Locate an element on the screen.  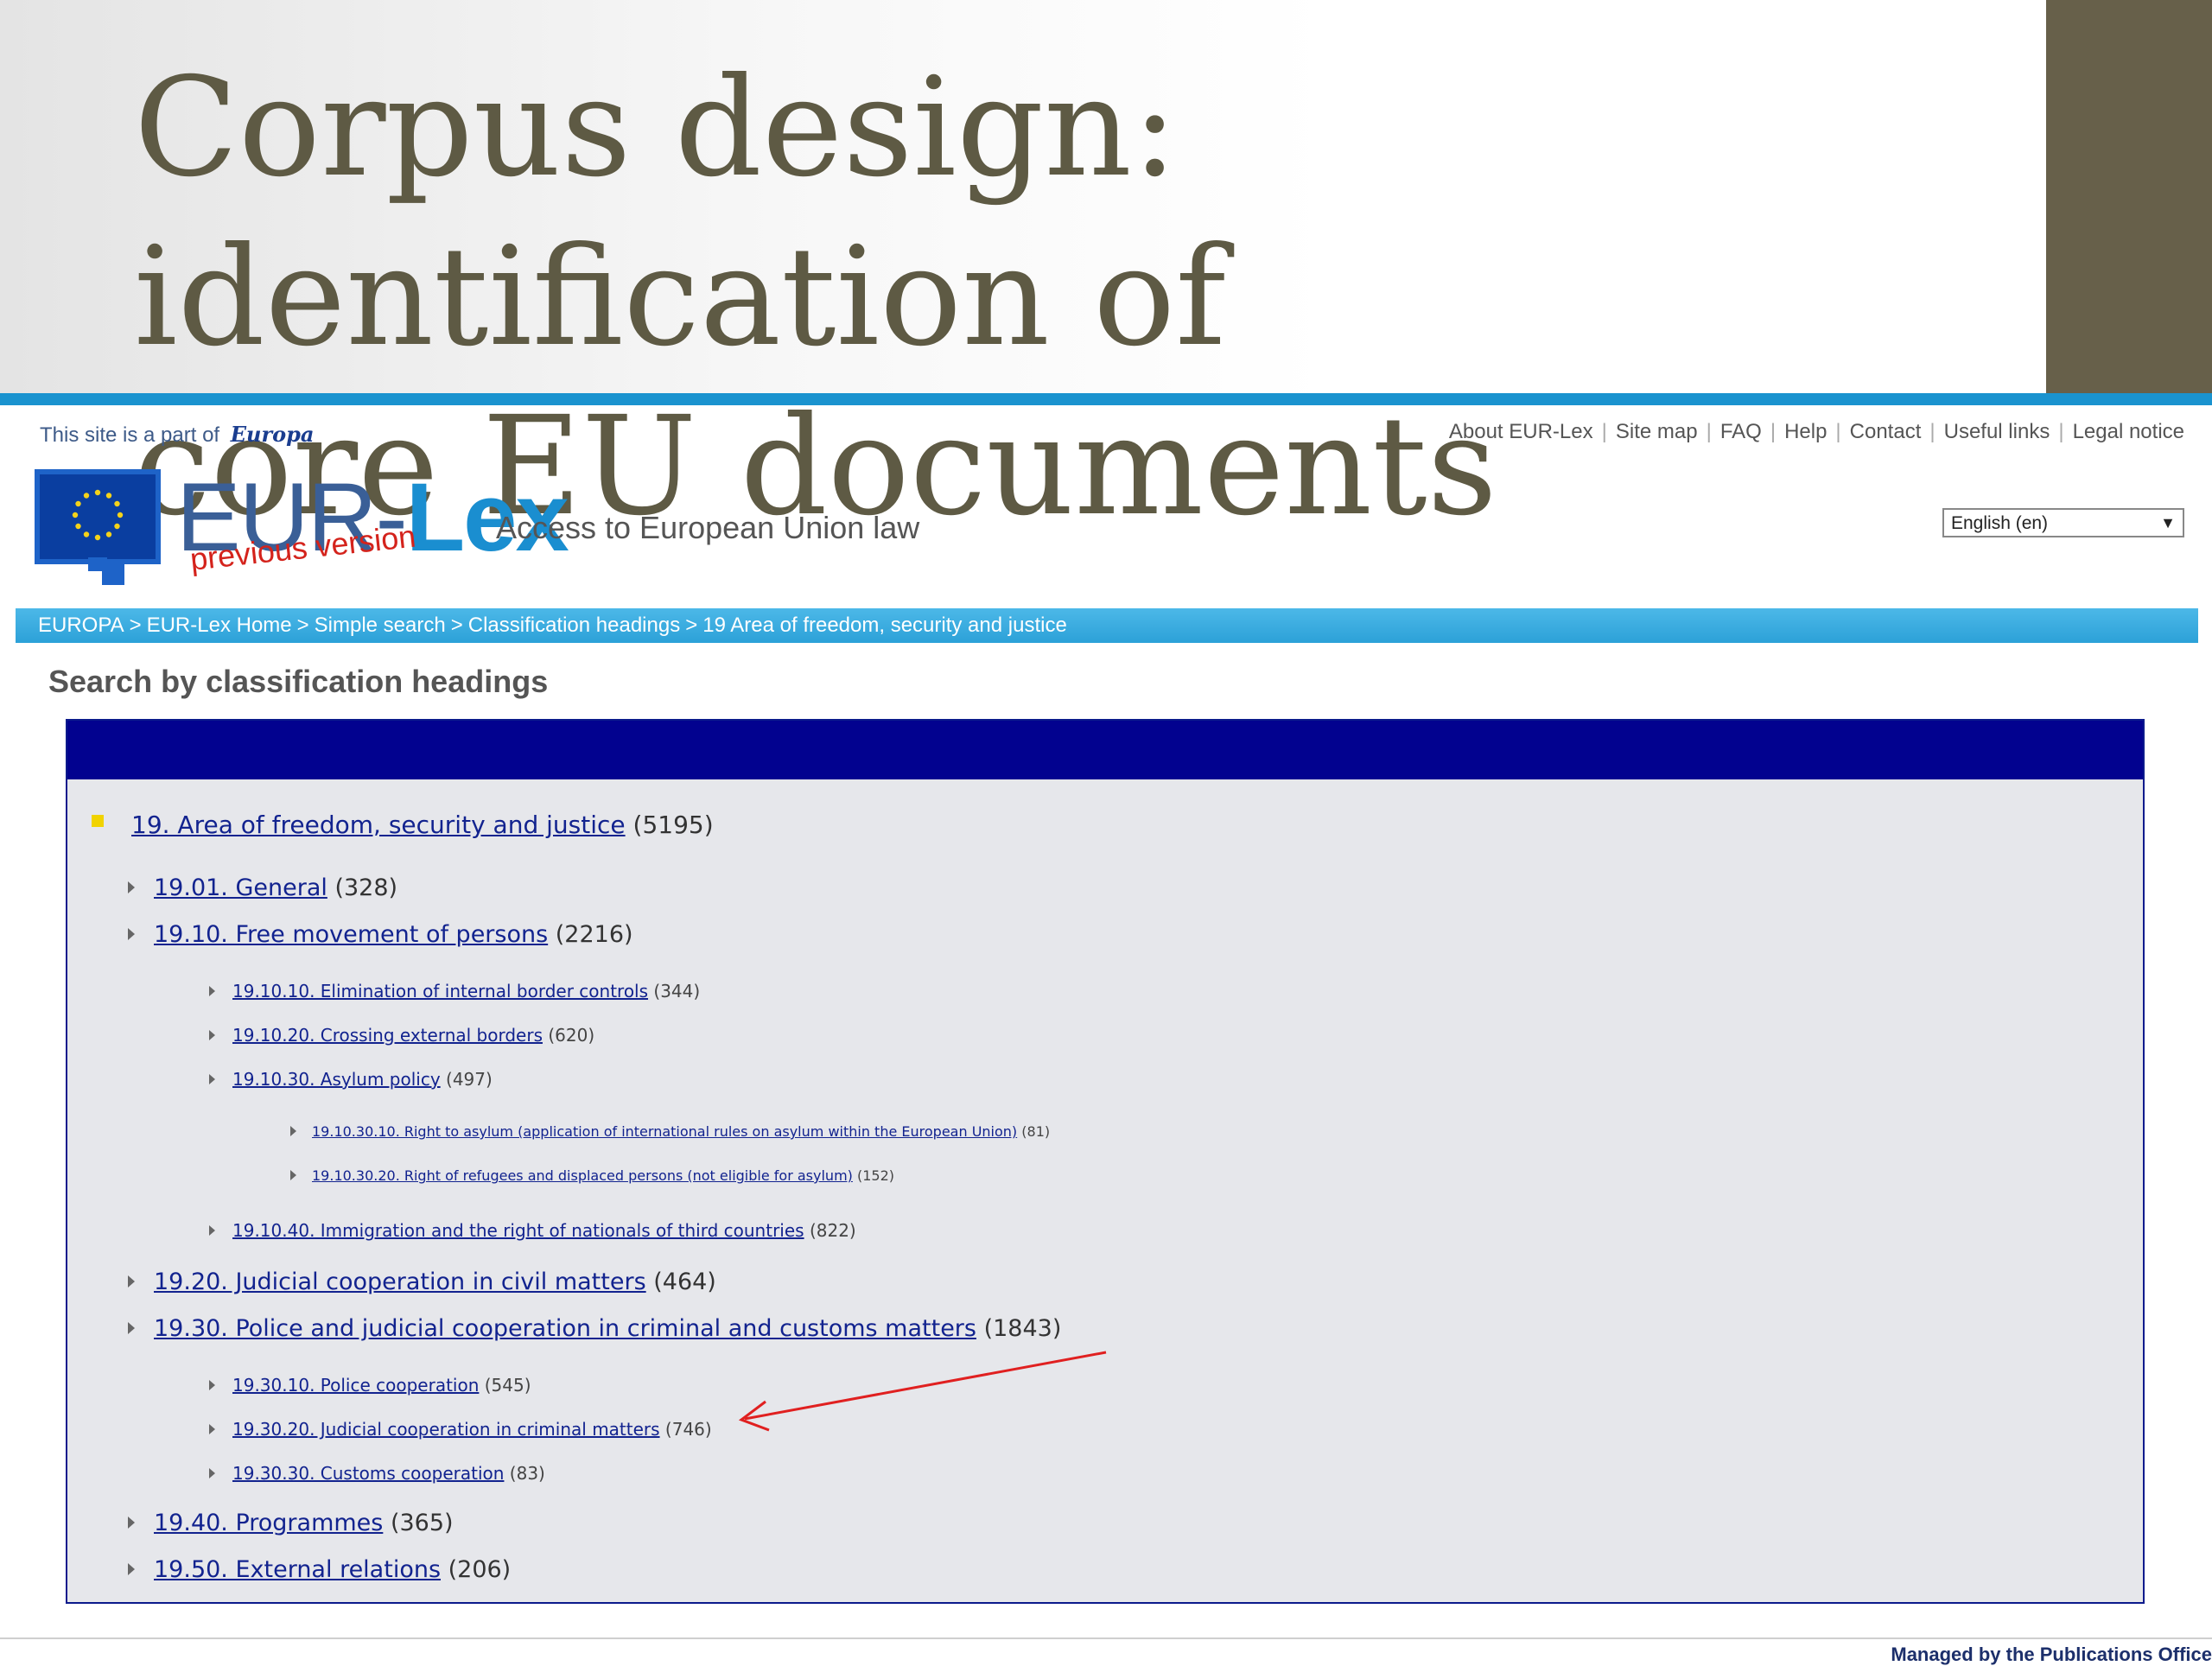
footer-managed-by: Managed by the Publications Office is located at coordinates (2051, 1654).